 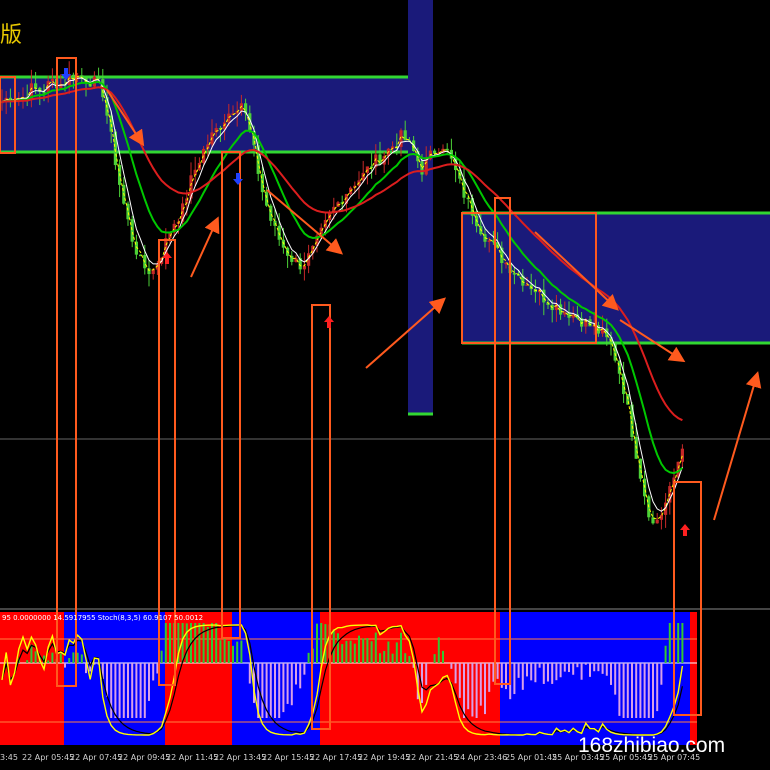 I want to click on x-tick-label: 22 Apr 13:45, so click(x=240, y=757).